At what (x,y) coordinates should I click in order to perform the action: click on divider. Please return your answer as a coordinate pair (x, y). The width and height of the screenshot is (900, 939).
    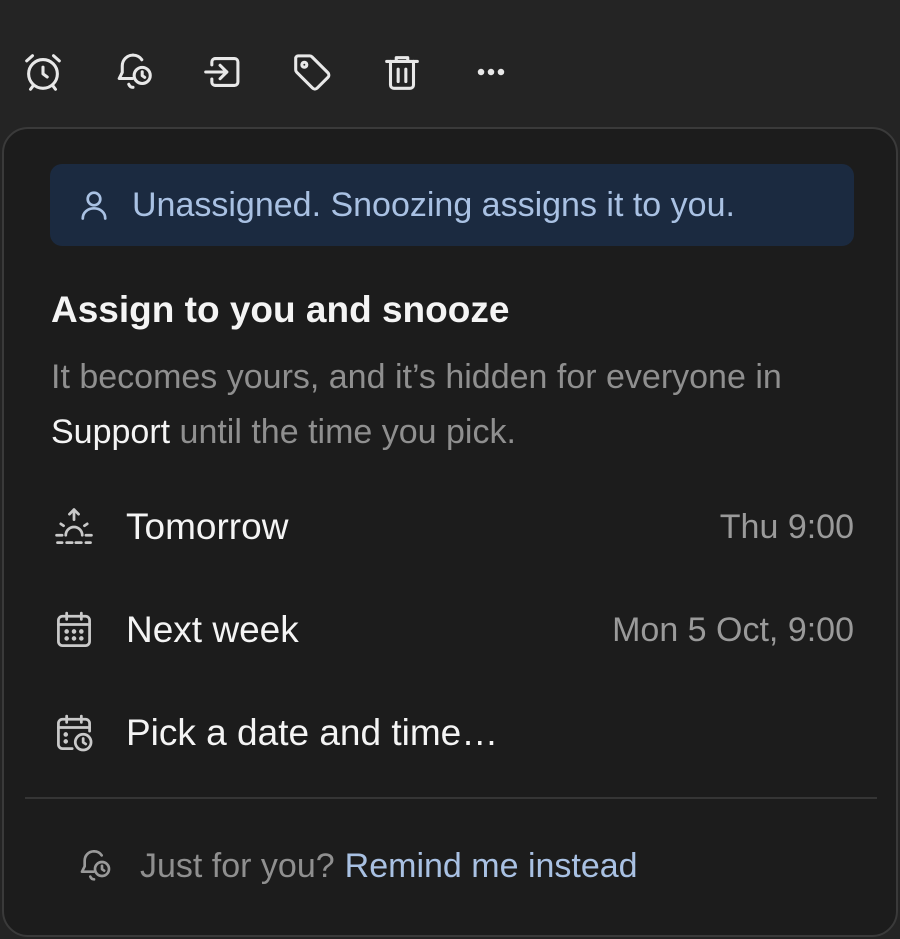
    Looking at the image, I should click on (451, 798).